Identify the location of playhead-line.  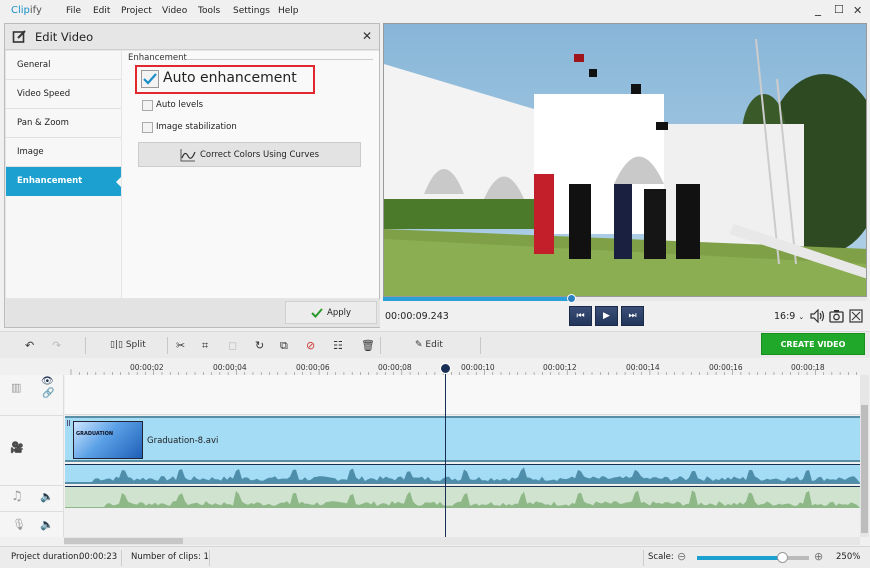
(445, 451).